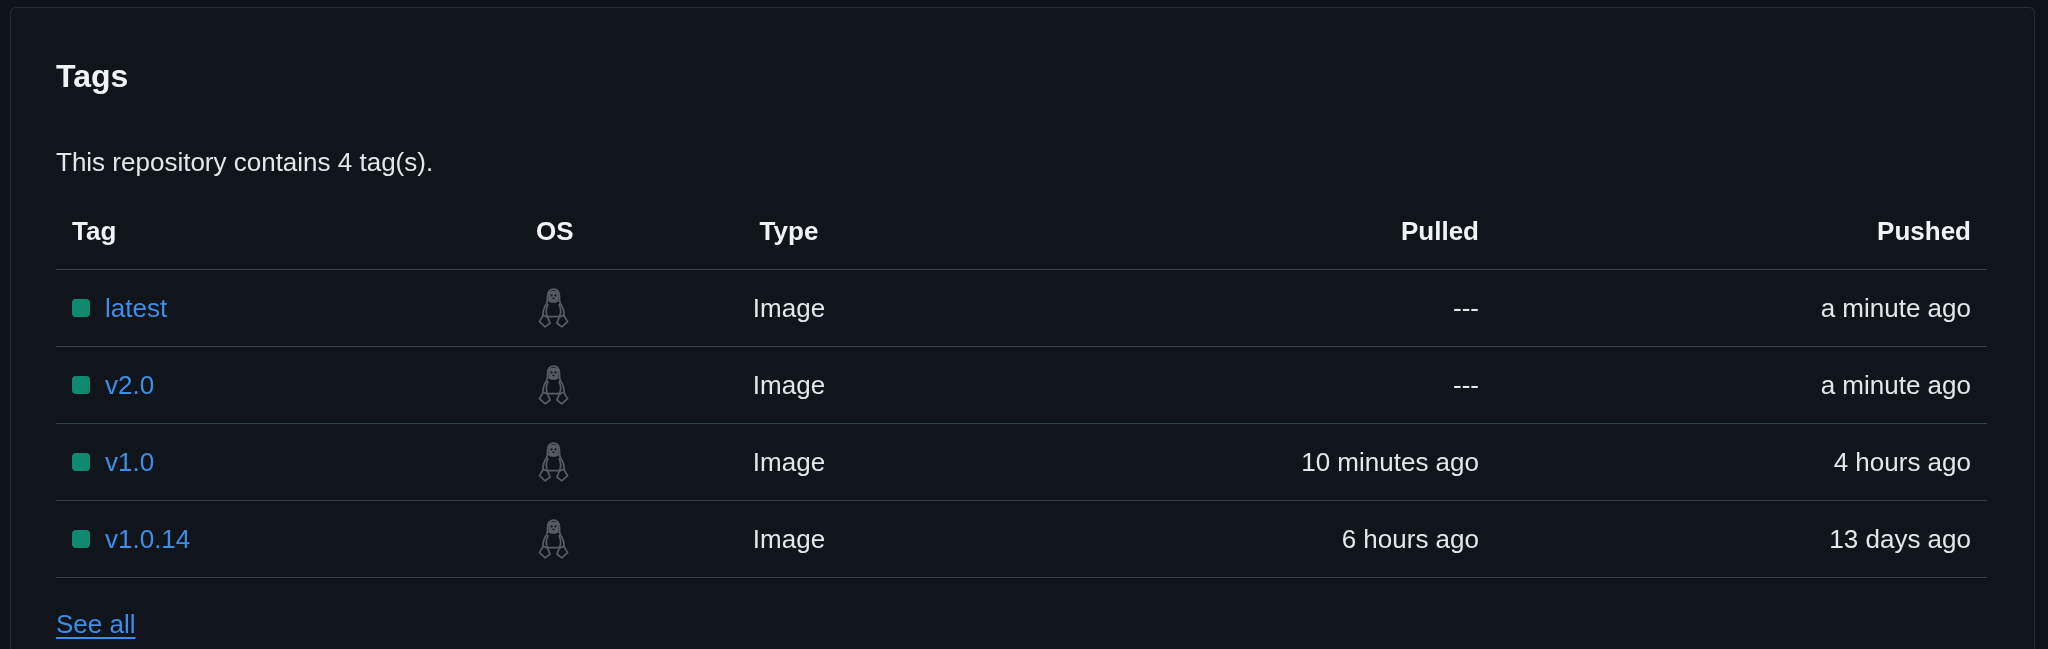 The width and height of the screenshot is (2048, 649). I want to click on see-all-link: See all, so click(96, 624).